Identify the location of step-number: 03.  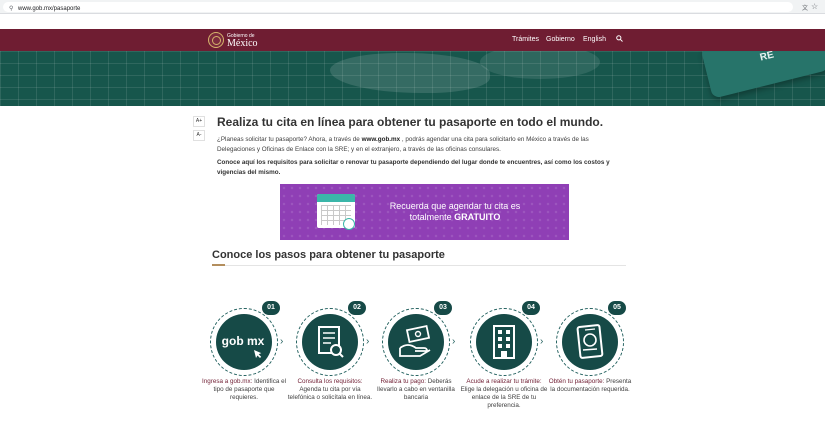
(443, 308).